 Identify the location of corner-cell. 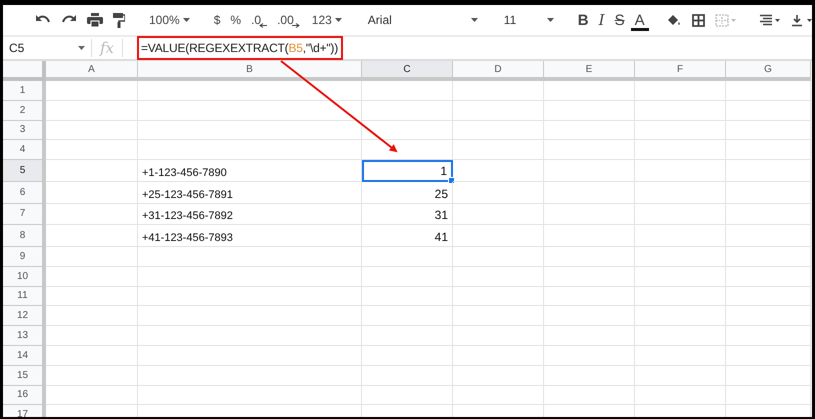
(24, 71).